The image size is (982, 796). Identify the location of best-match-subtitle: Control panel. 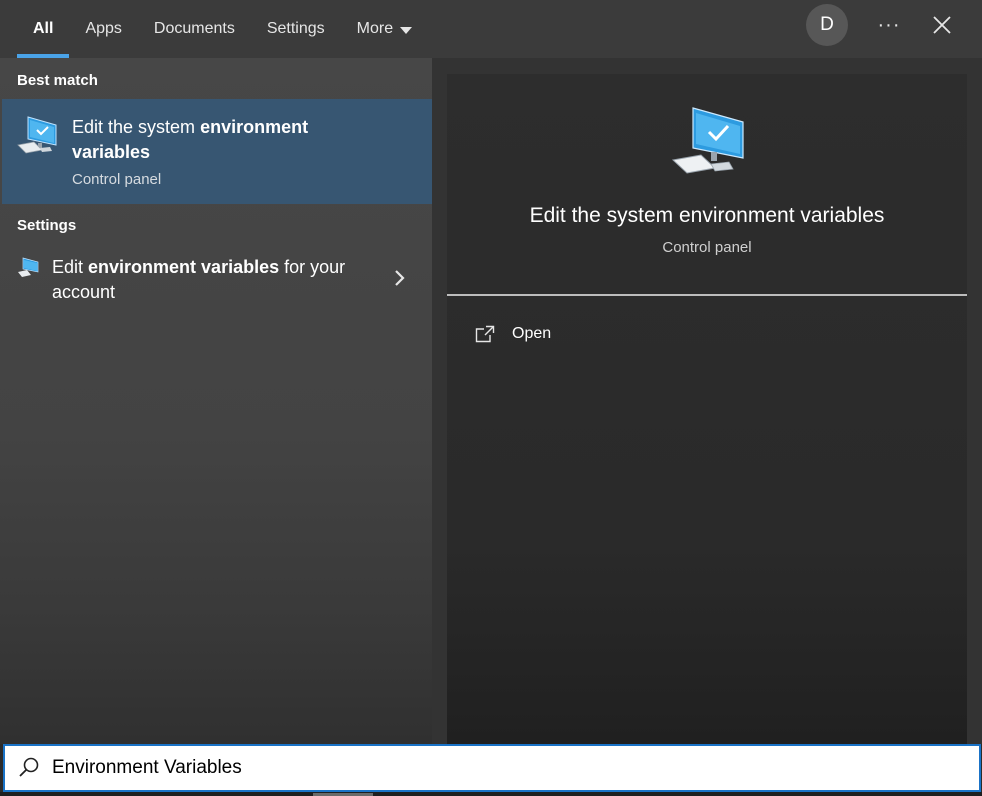
(117, 179).